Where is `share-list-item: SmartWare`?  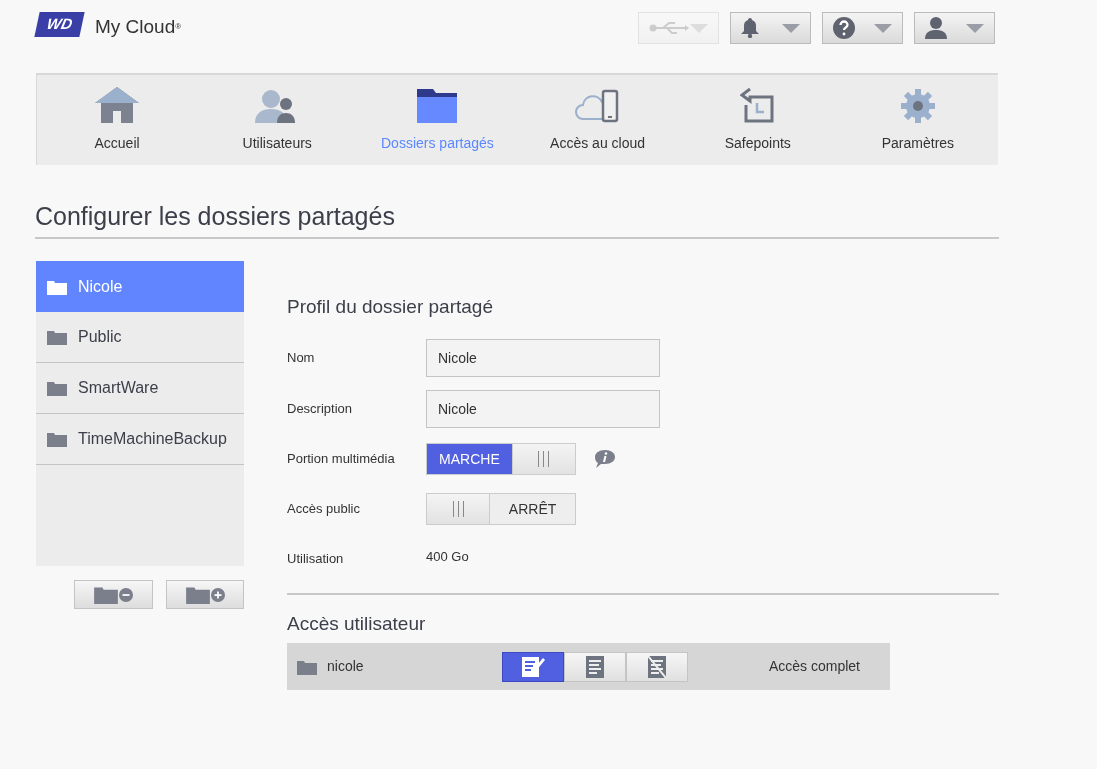
share-list-item: SmartWare is located at coordinates (140, 388).